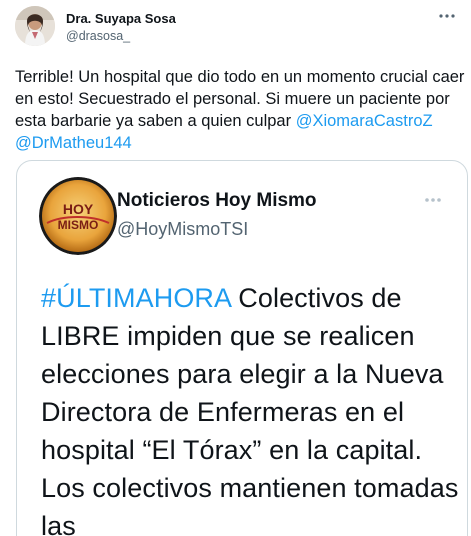  Describe the element at coordinates (121, 19) in the screenshot. I see `author-name: Dra. Suyapa Sosa` at that location.